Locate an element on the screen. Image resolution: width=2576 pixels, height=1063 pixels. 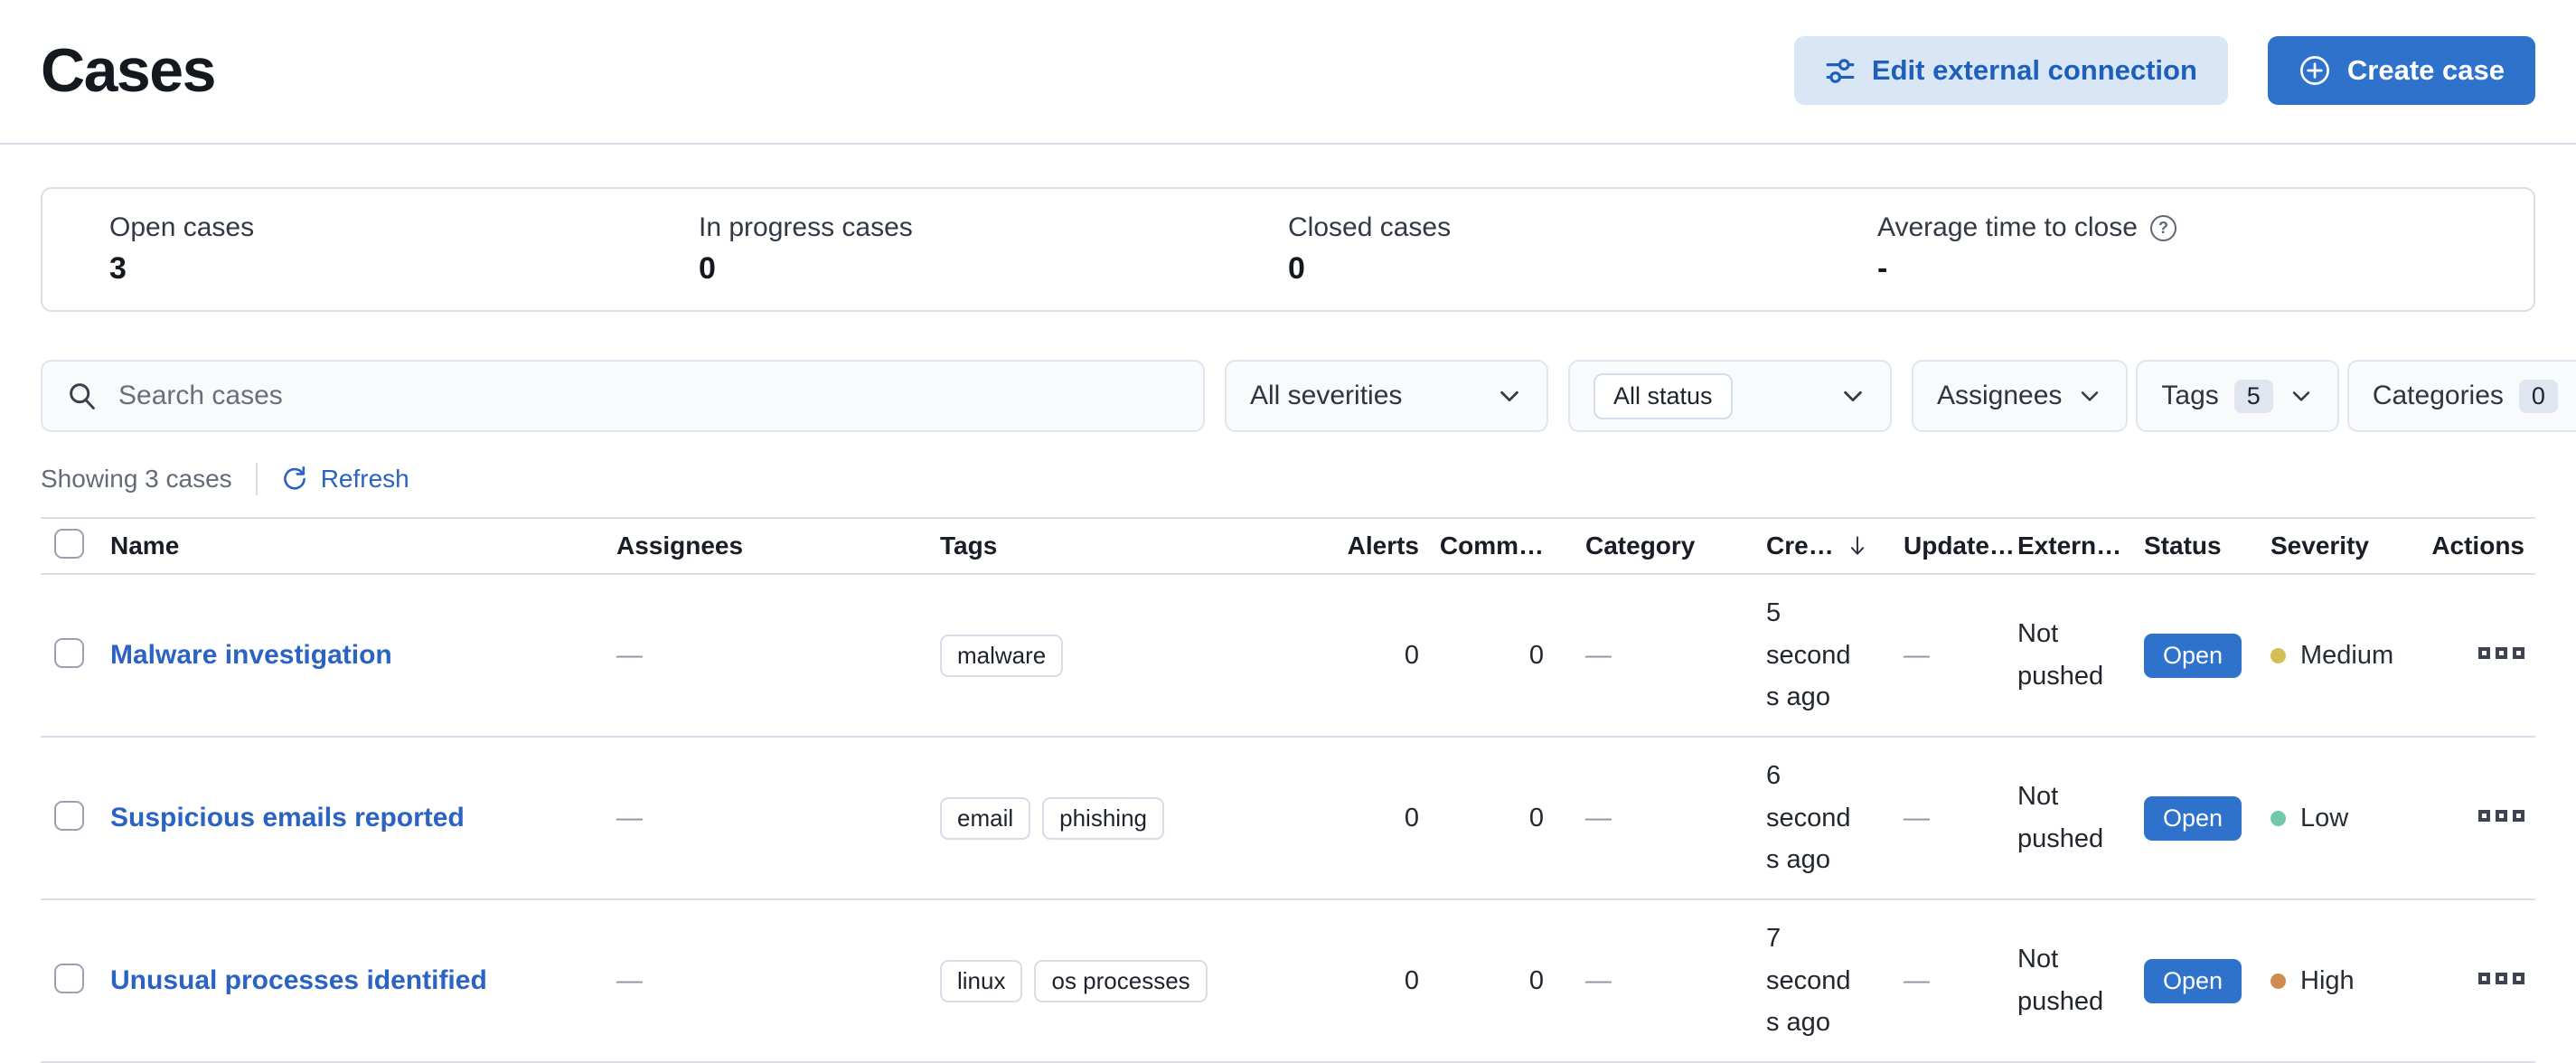
header-cell-severity: Severity is located at coordinates (2311, 546).